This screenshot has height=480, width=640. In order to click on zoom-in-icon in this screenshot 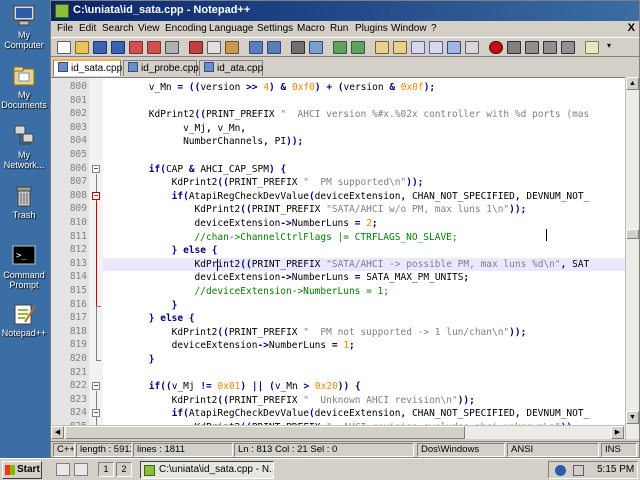, I will do `click(340, 47)`.